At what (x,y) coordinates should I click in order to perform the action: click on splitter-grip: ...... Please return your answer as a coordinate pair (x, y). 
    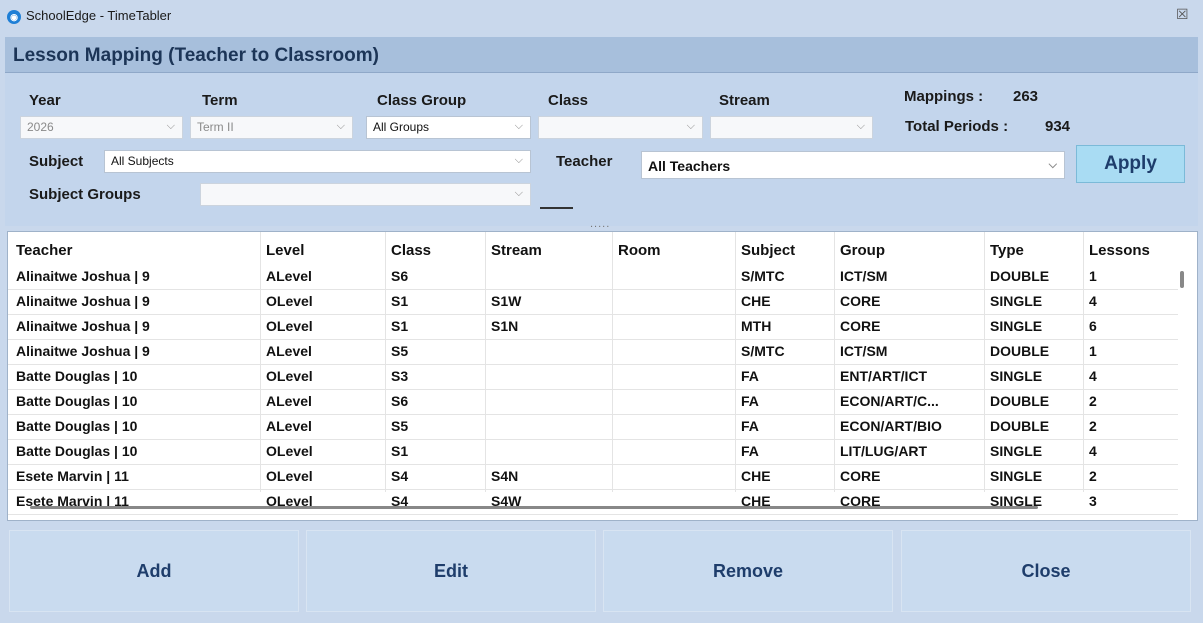
    Looking at the image, I should click on (600, 224).